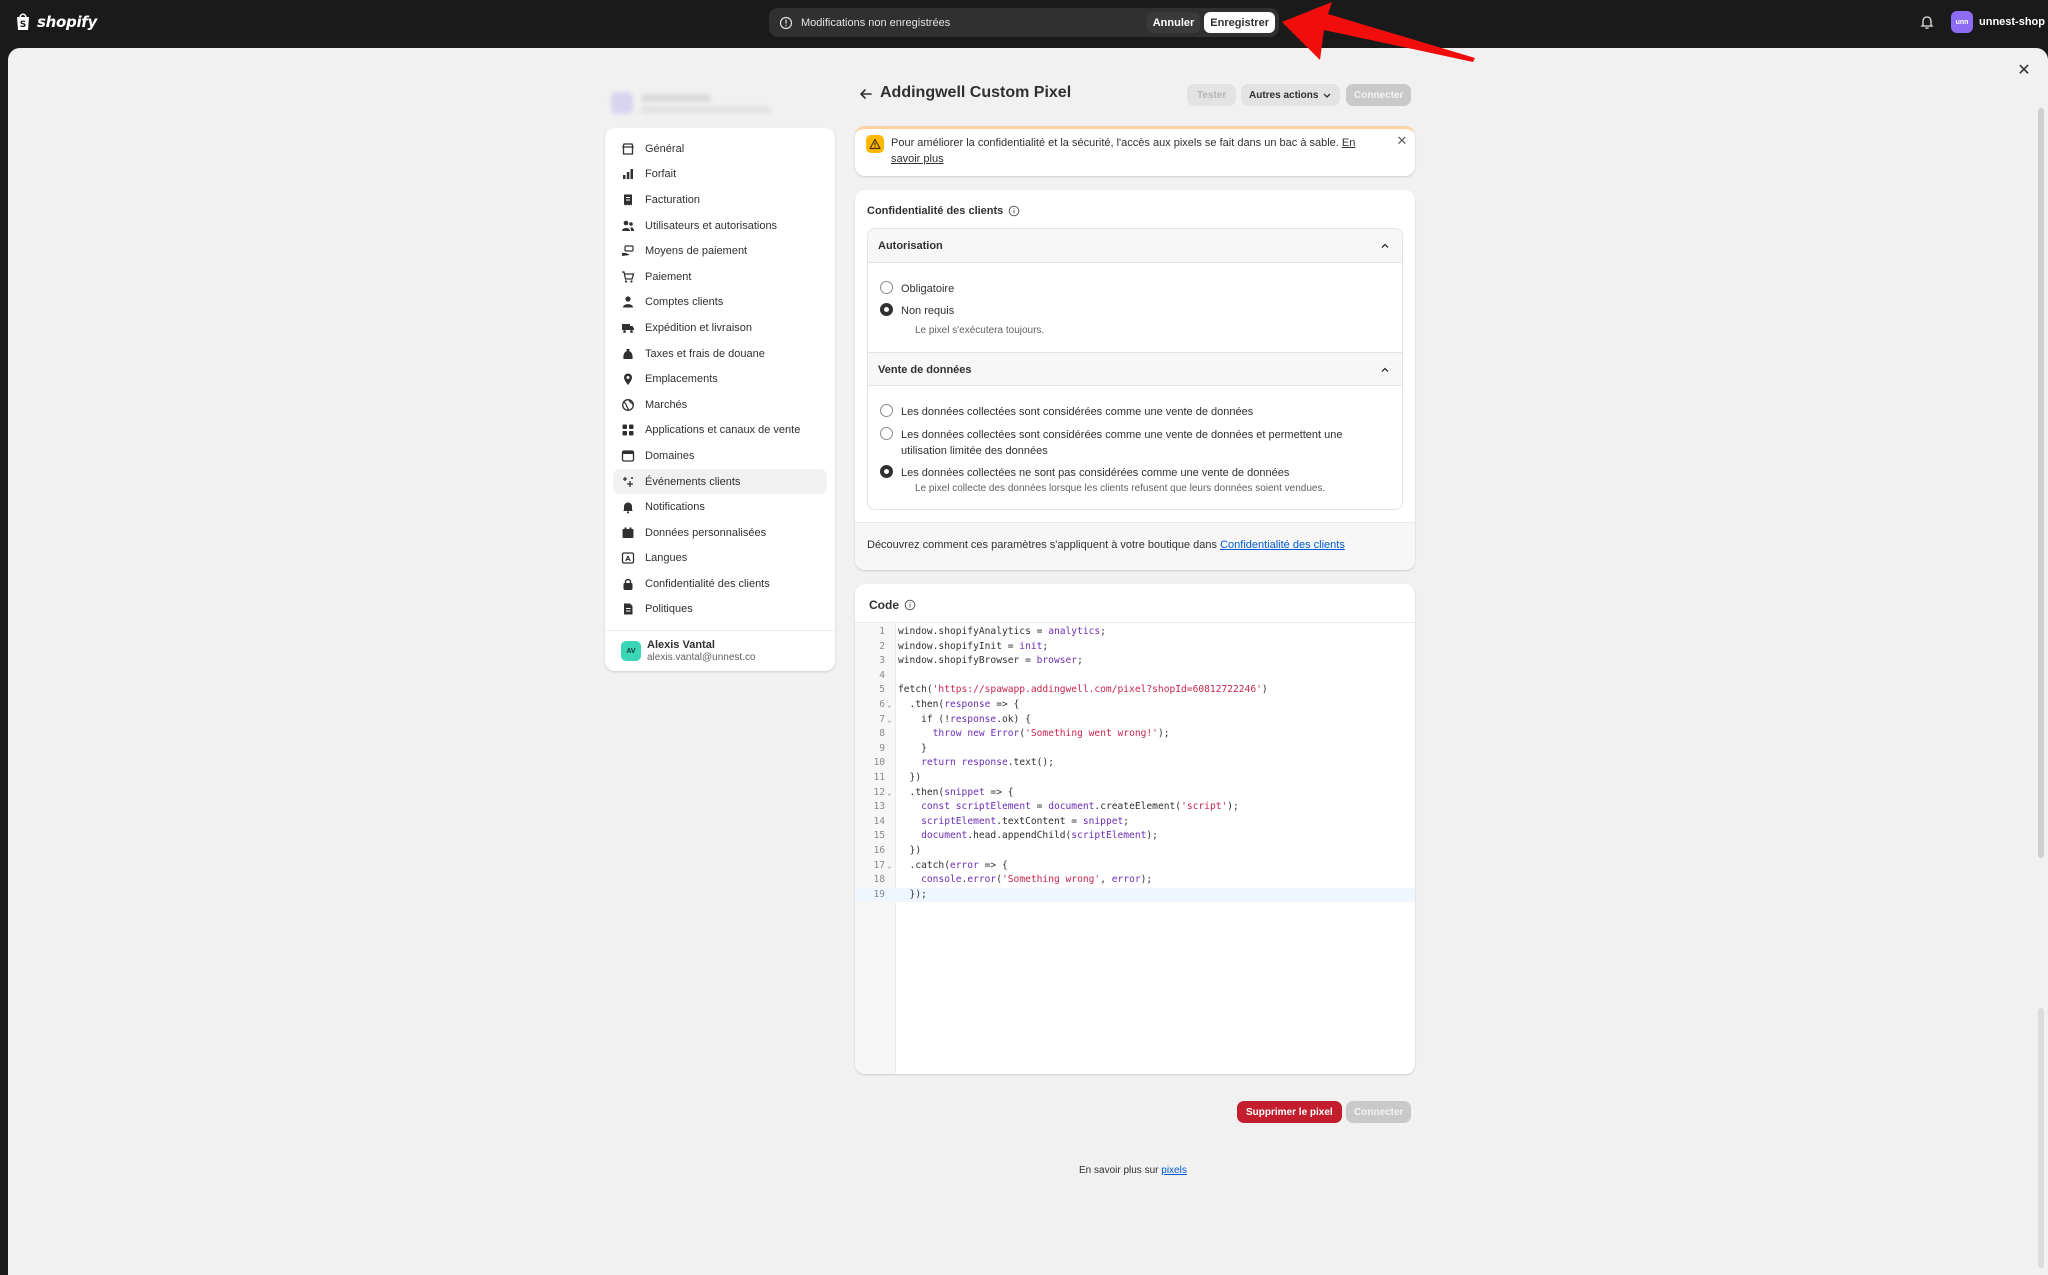  What do you see at coordinates (720, 200) in the screenshot?
I see `sidebar-item-facturation: Facturation` at bounding box center [720, 200].